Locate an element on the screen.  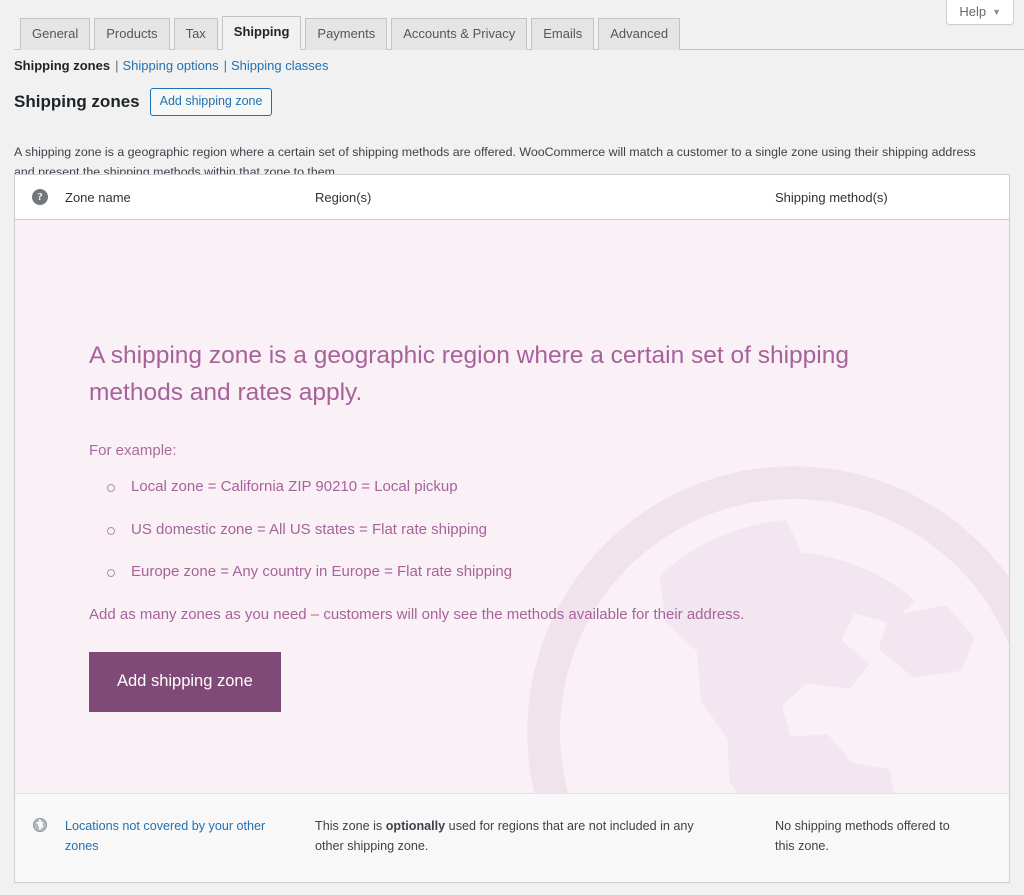
tab-shipping: Shipping is located at coordinates (261, 33).